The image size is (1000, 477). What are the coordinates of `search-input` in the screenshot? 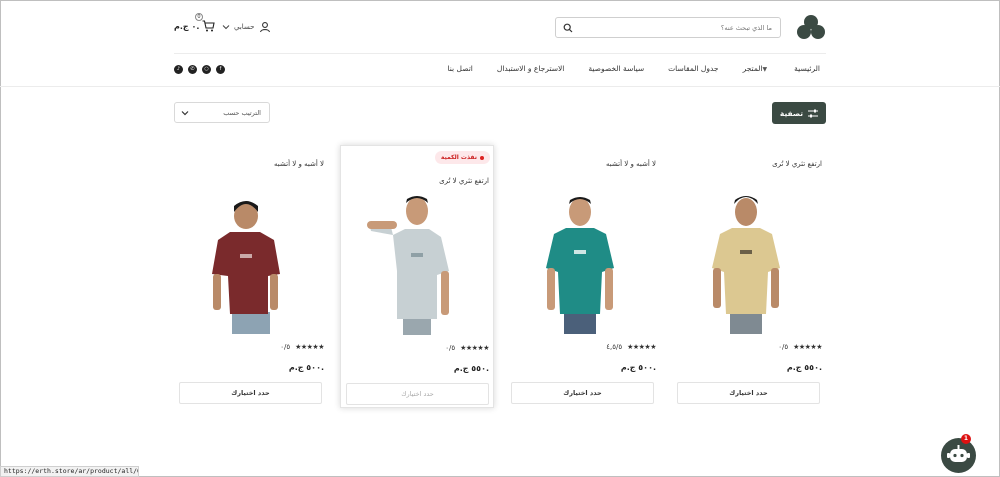 It's located at (682, 28).